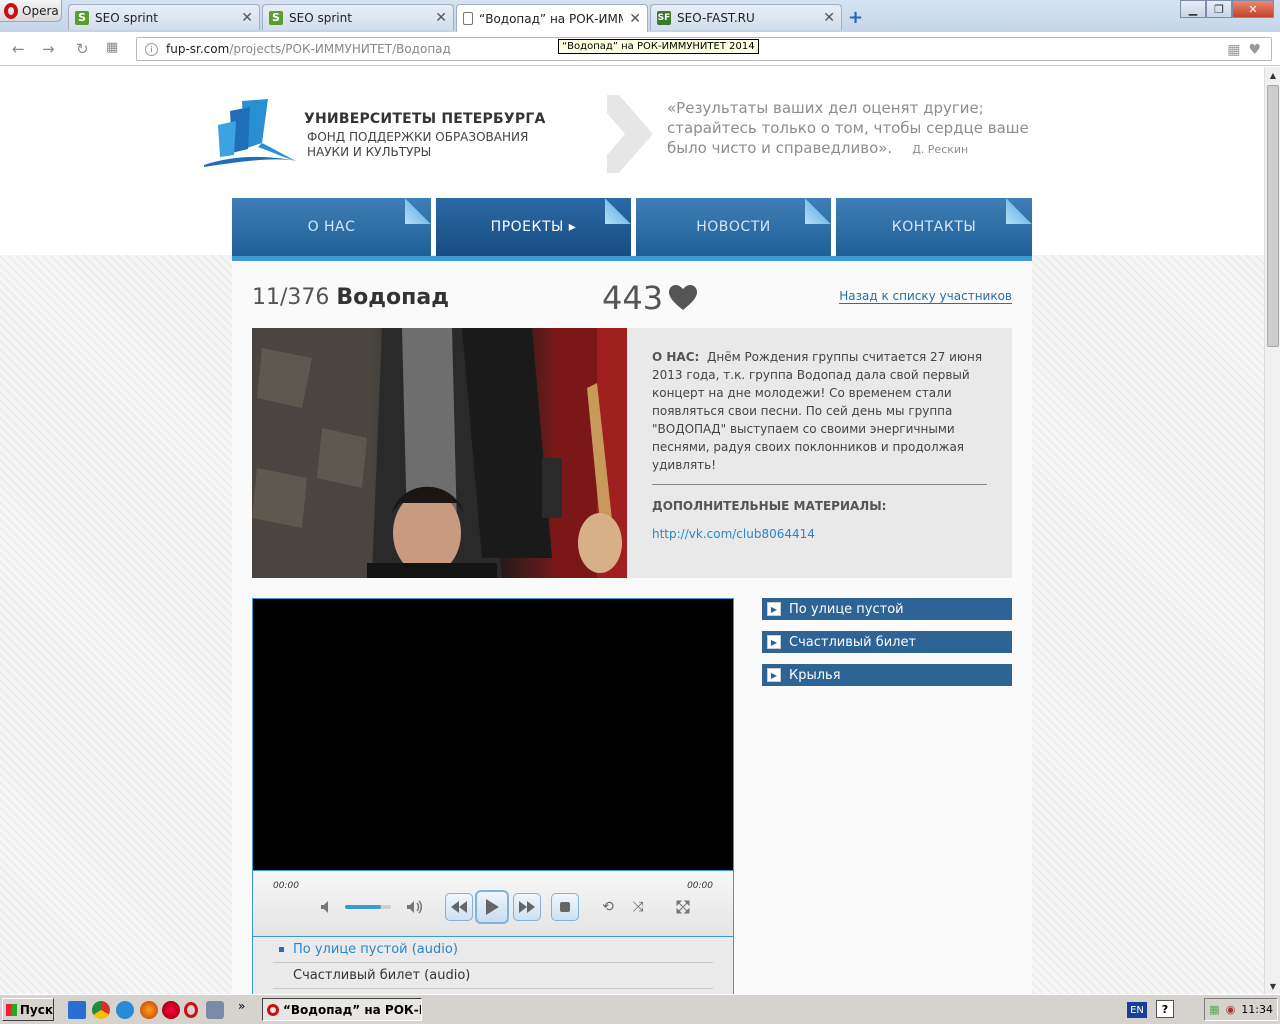  What do you see at coordinates (48, 49) in the screenshot?
I see `forward-arrow-icon: →` at bounding box center [48, 49].